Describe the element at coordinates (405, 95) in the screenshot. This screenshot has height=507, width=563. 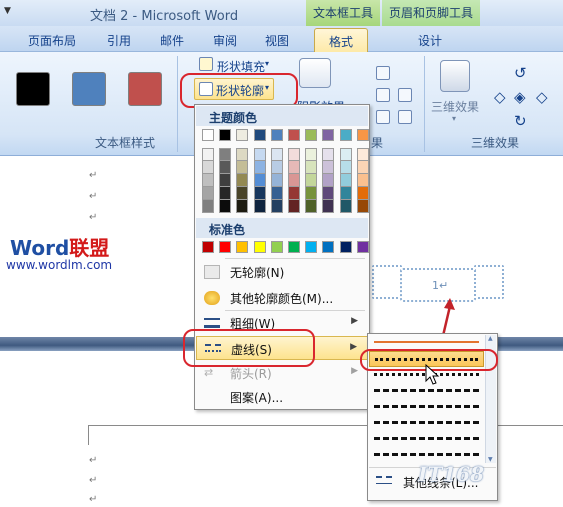
I see `shadow-nudge-right-icon` at that location.